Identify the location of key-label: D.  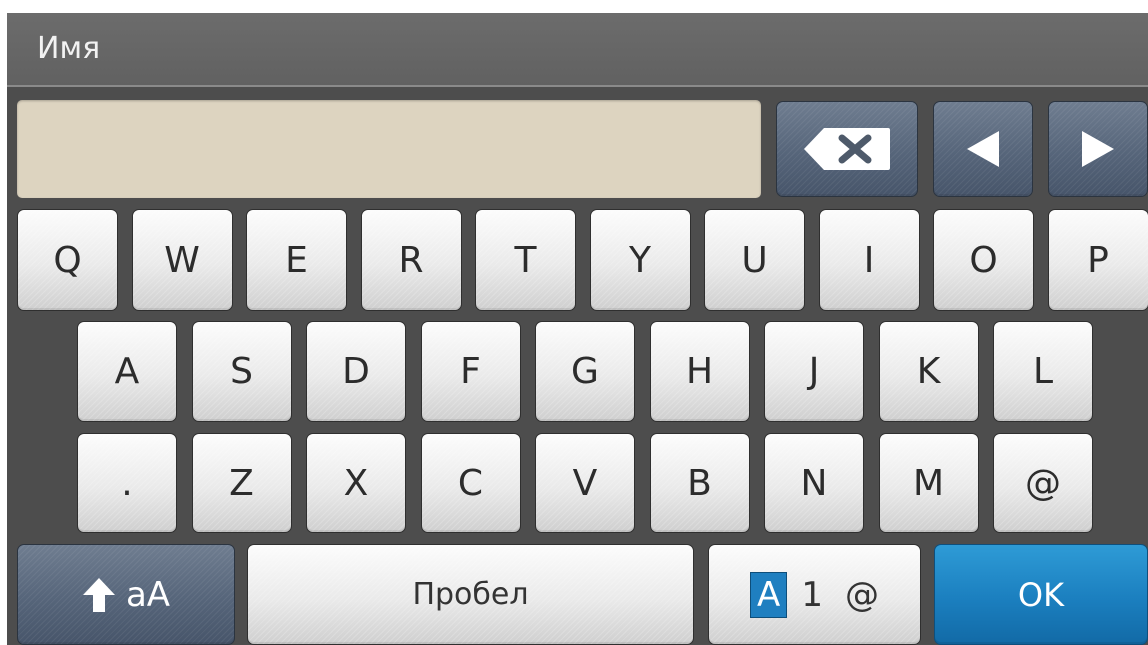
(356, 371).